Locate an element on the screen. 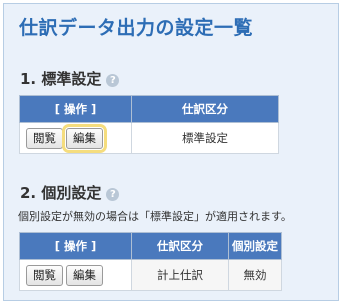 The width and height of the screenshot is (342, 304). section-individual-label: 2. 個別設定 is located at coordinates (61, 193).